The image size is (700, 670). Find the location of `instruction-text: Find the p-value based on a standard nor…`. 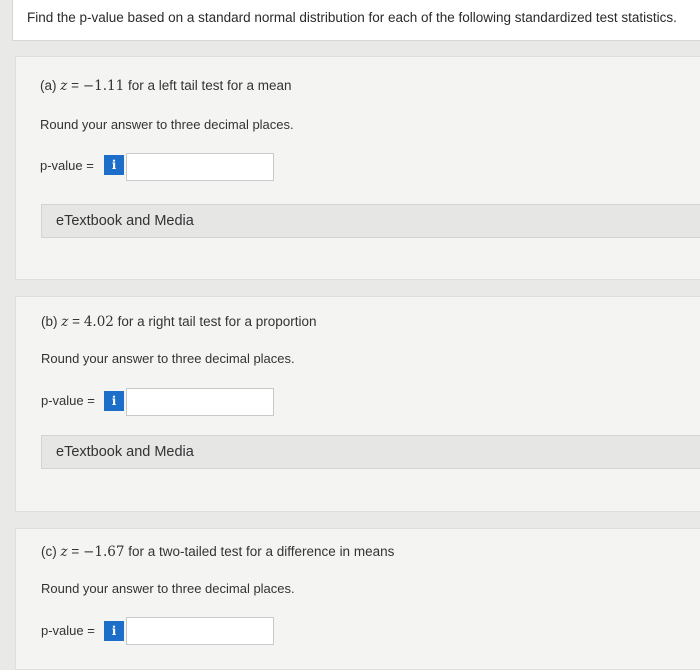

instruction-text: Find the p-value based on a standard nor… is located at coordinates (352, 17).